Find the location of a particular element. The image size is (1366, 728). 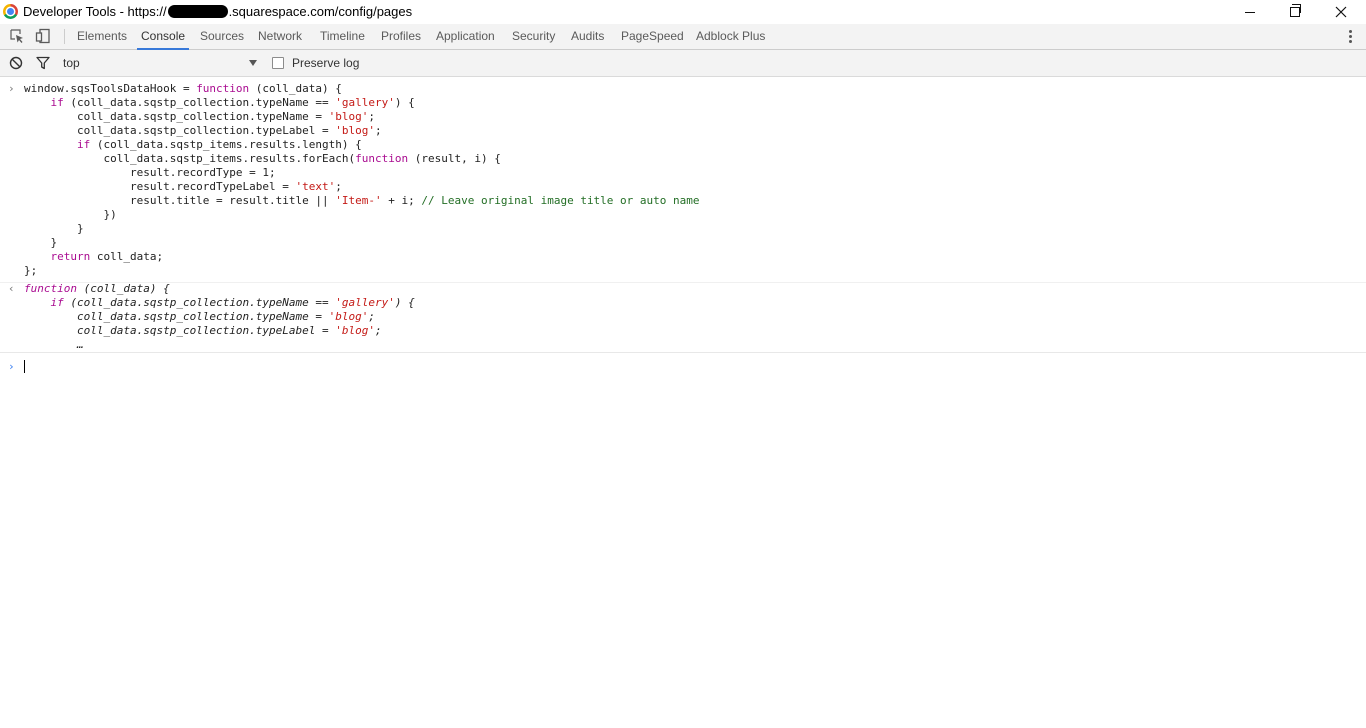

minimize-icon is located at coordinates (1250, 12).